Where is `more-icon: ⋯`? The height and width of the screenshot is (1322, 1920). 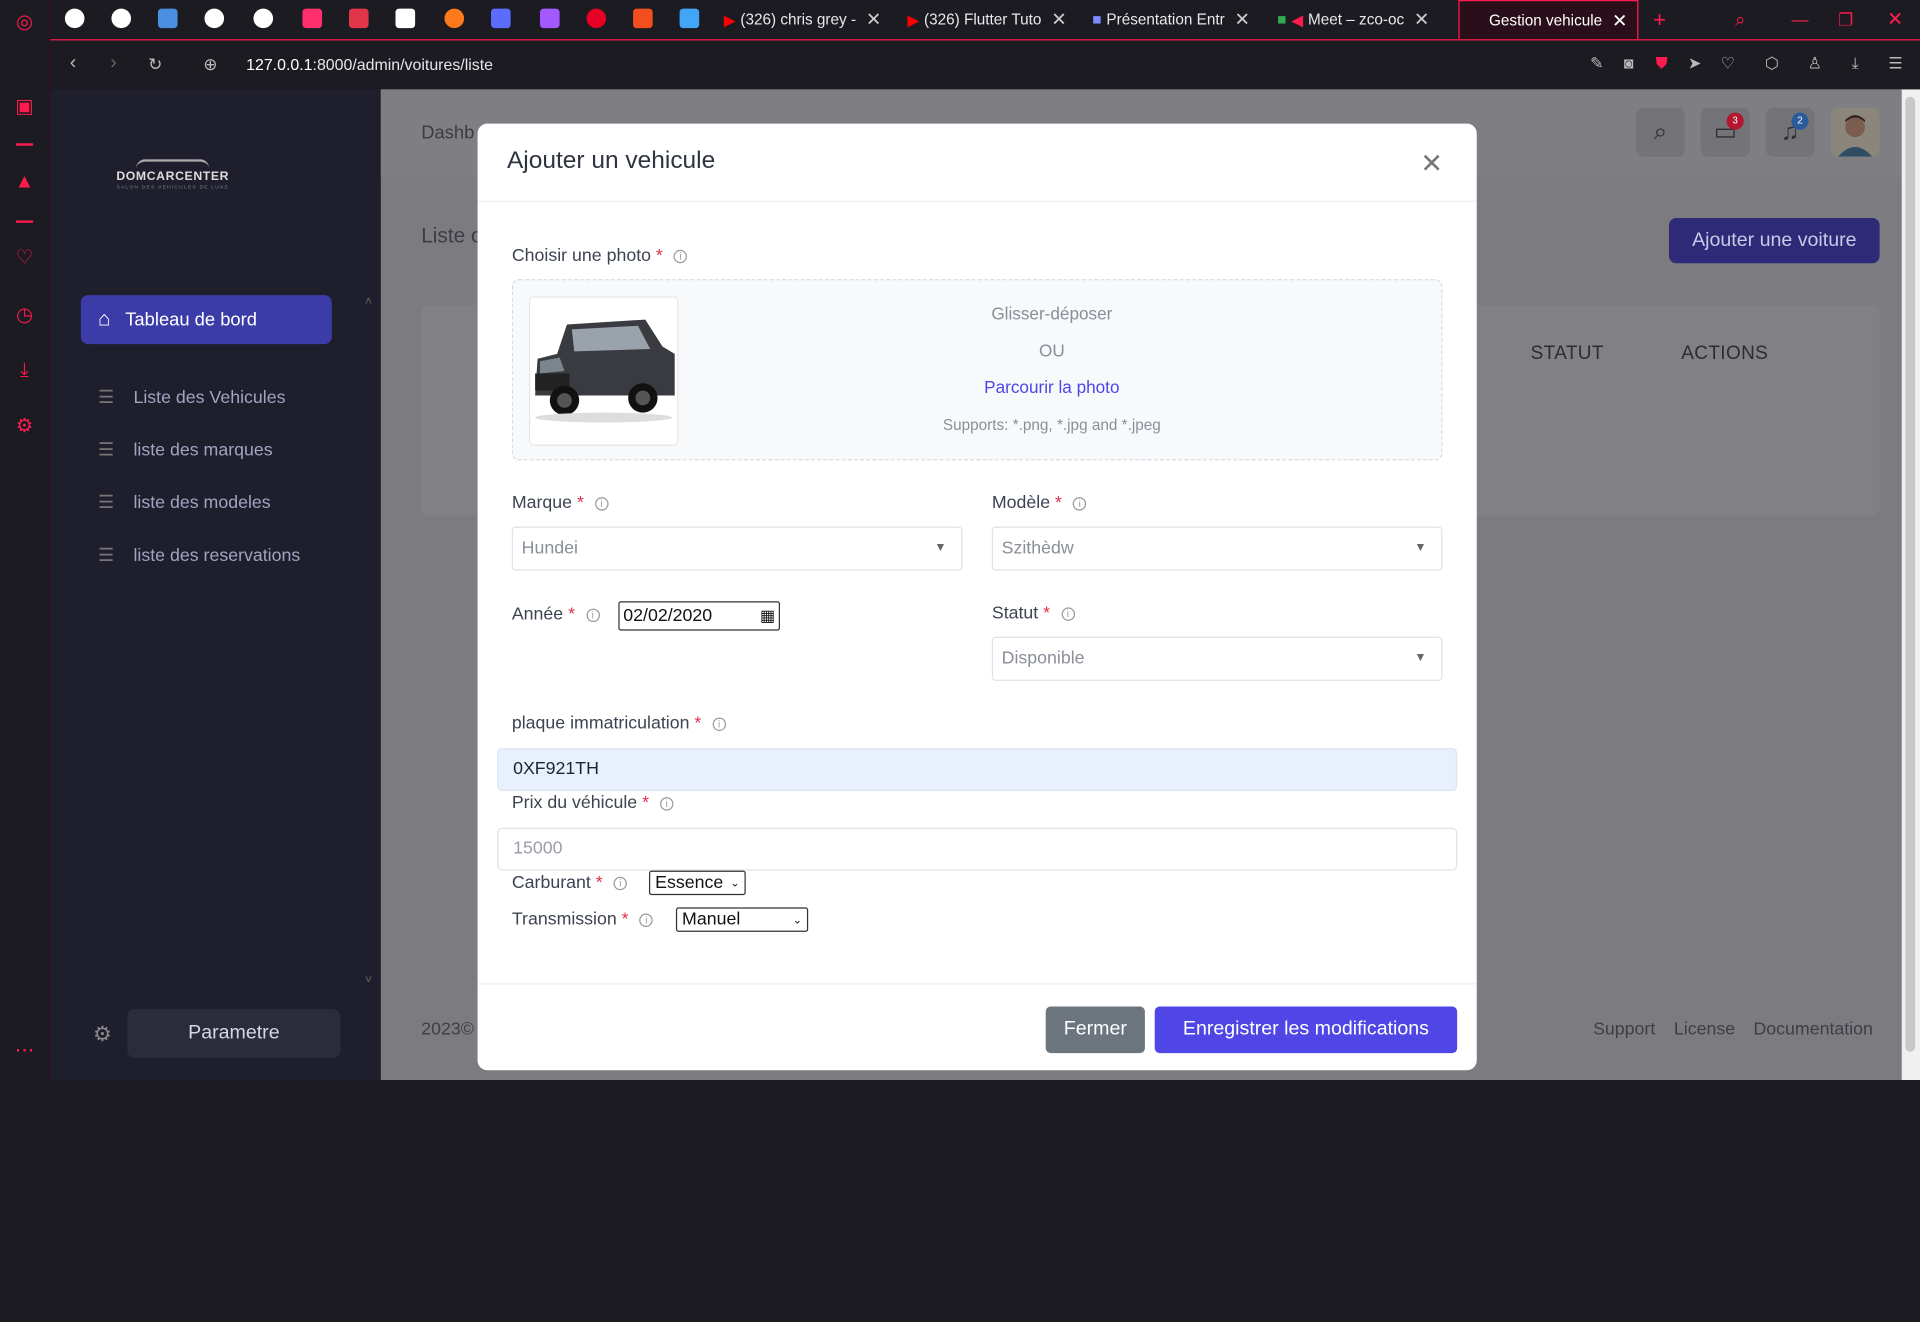 more-icon: ⋯ is located at coordinates (24, 1052).